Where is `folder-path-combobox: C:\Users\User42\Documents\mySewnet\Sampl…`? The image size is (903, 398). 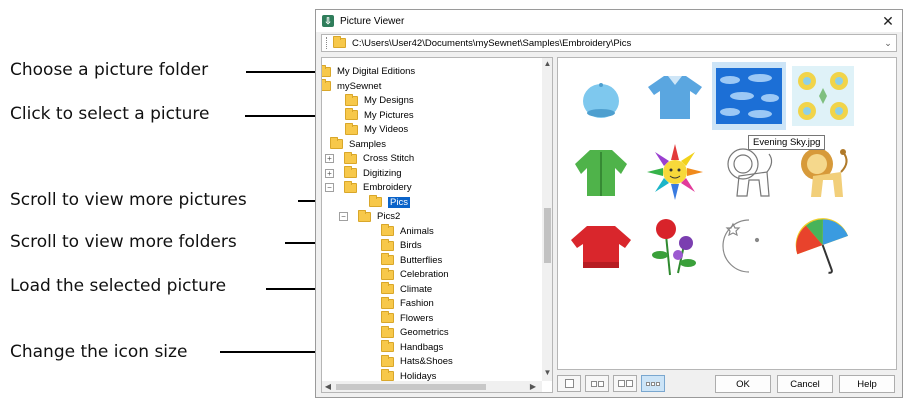 folder-path-combobox: C:\Users\User42\Documents\mySewnet\Sampl… is located at coordinates (609, 43).